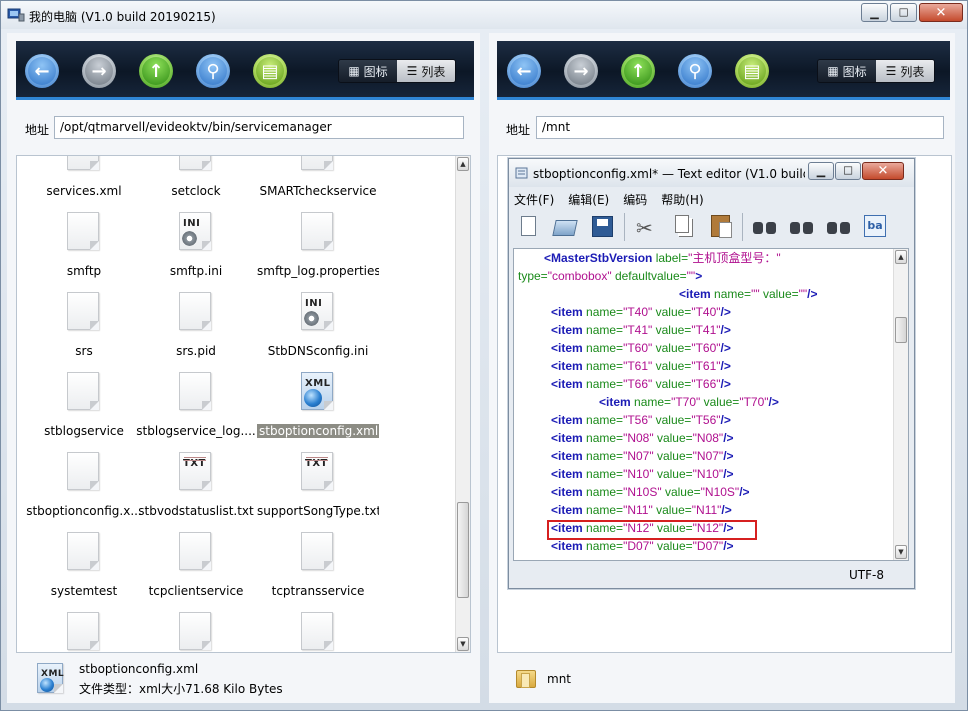 The height and width of the screenshot is (711, 968). I want to click on scissors-icon: ✂, so click(644, 228).